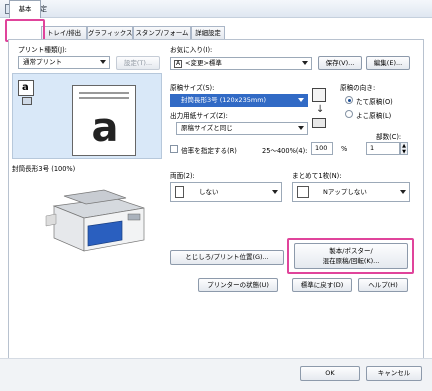 This screenshot has height=391, width=432. I want to click on booklet-line-1: 製本/ポスター/, so click(351, 251).